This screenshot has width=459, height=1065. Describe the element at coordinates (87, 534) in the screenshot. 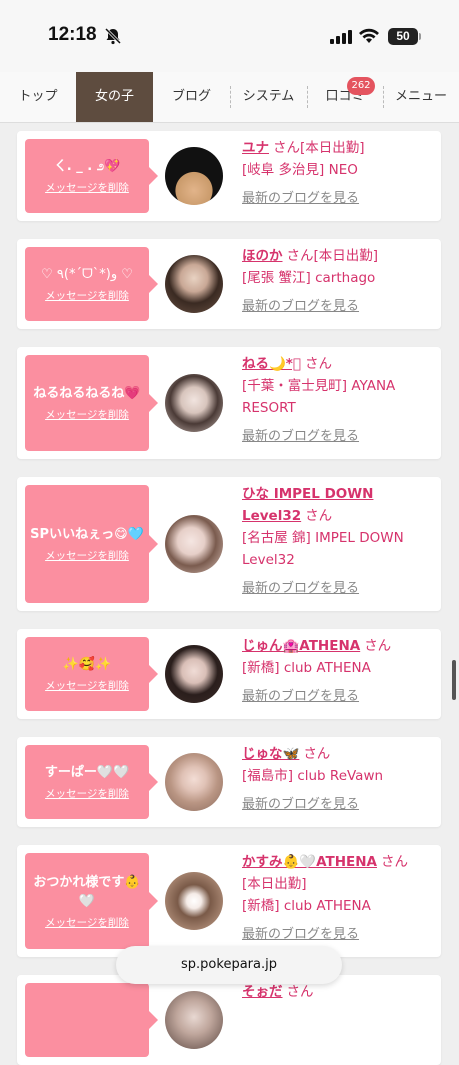

I see `message-text: SPいいねぇっ😋🩵` at that location.